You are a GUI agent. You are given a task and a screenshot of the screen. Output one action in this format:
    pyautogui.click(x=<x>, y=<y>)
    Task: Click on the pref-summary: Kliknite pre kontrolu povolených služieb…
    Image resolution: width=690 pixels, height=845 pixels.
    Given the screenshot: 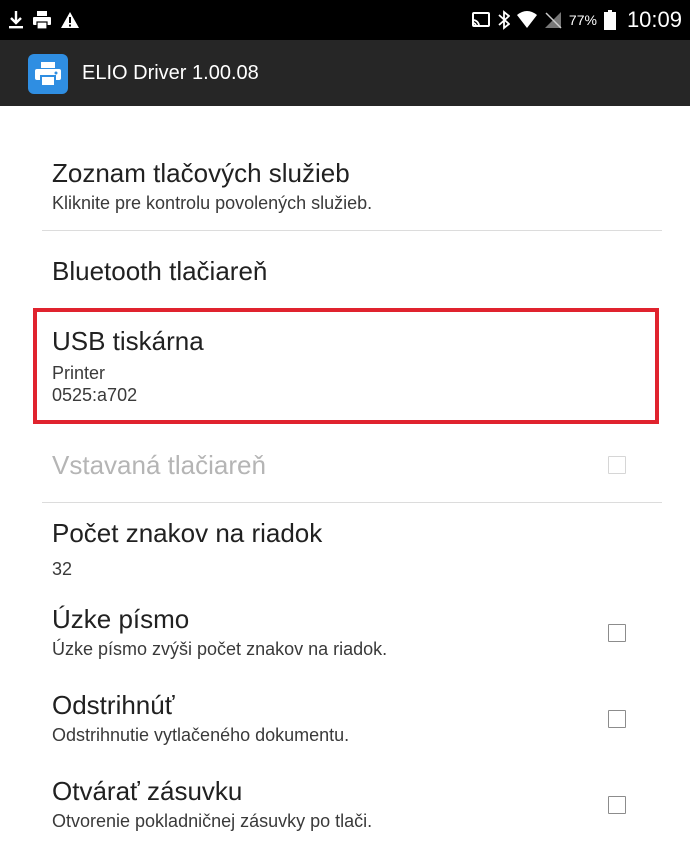 What is the action you would take?
    pyautogui.click(x=212, y=203)
    